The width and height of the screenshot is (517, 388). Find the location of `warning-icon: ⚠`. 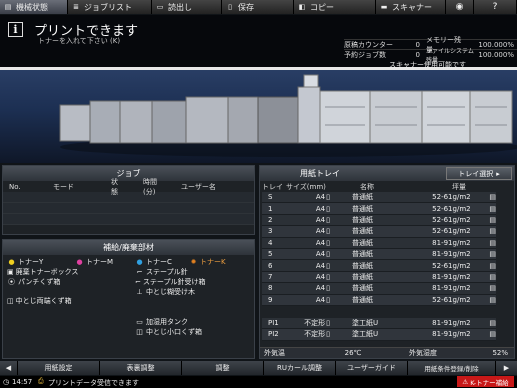

warning-icon: ⚠ is located at coordinates (465, 381).